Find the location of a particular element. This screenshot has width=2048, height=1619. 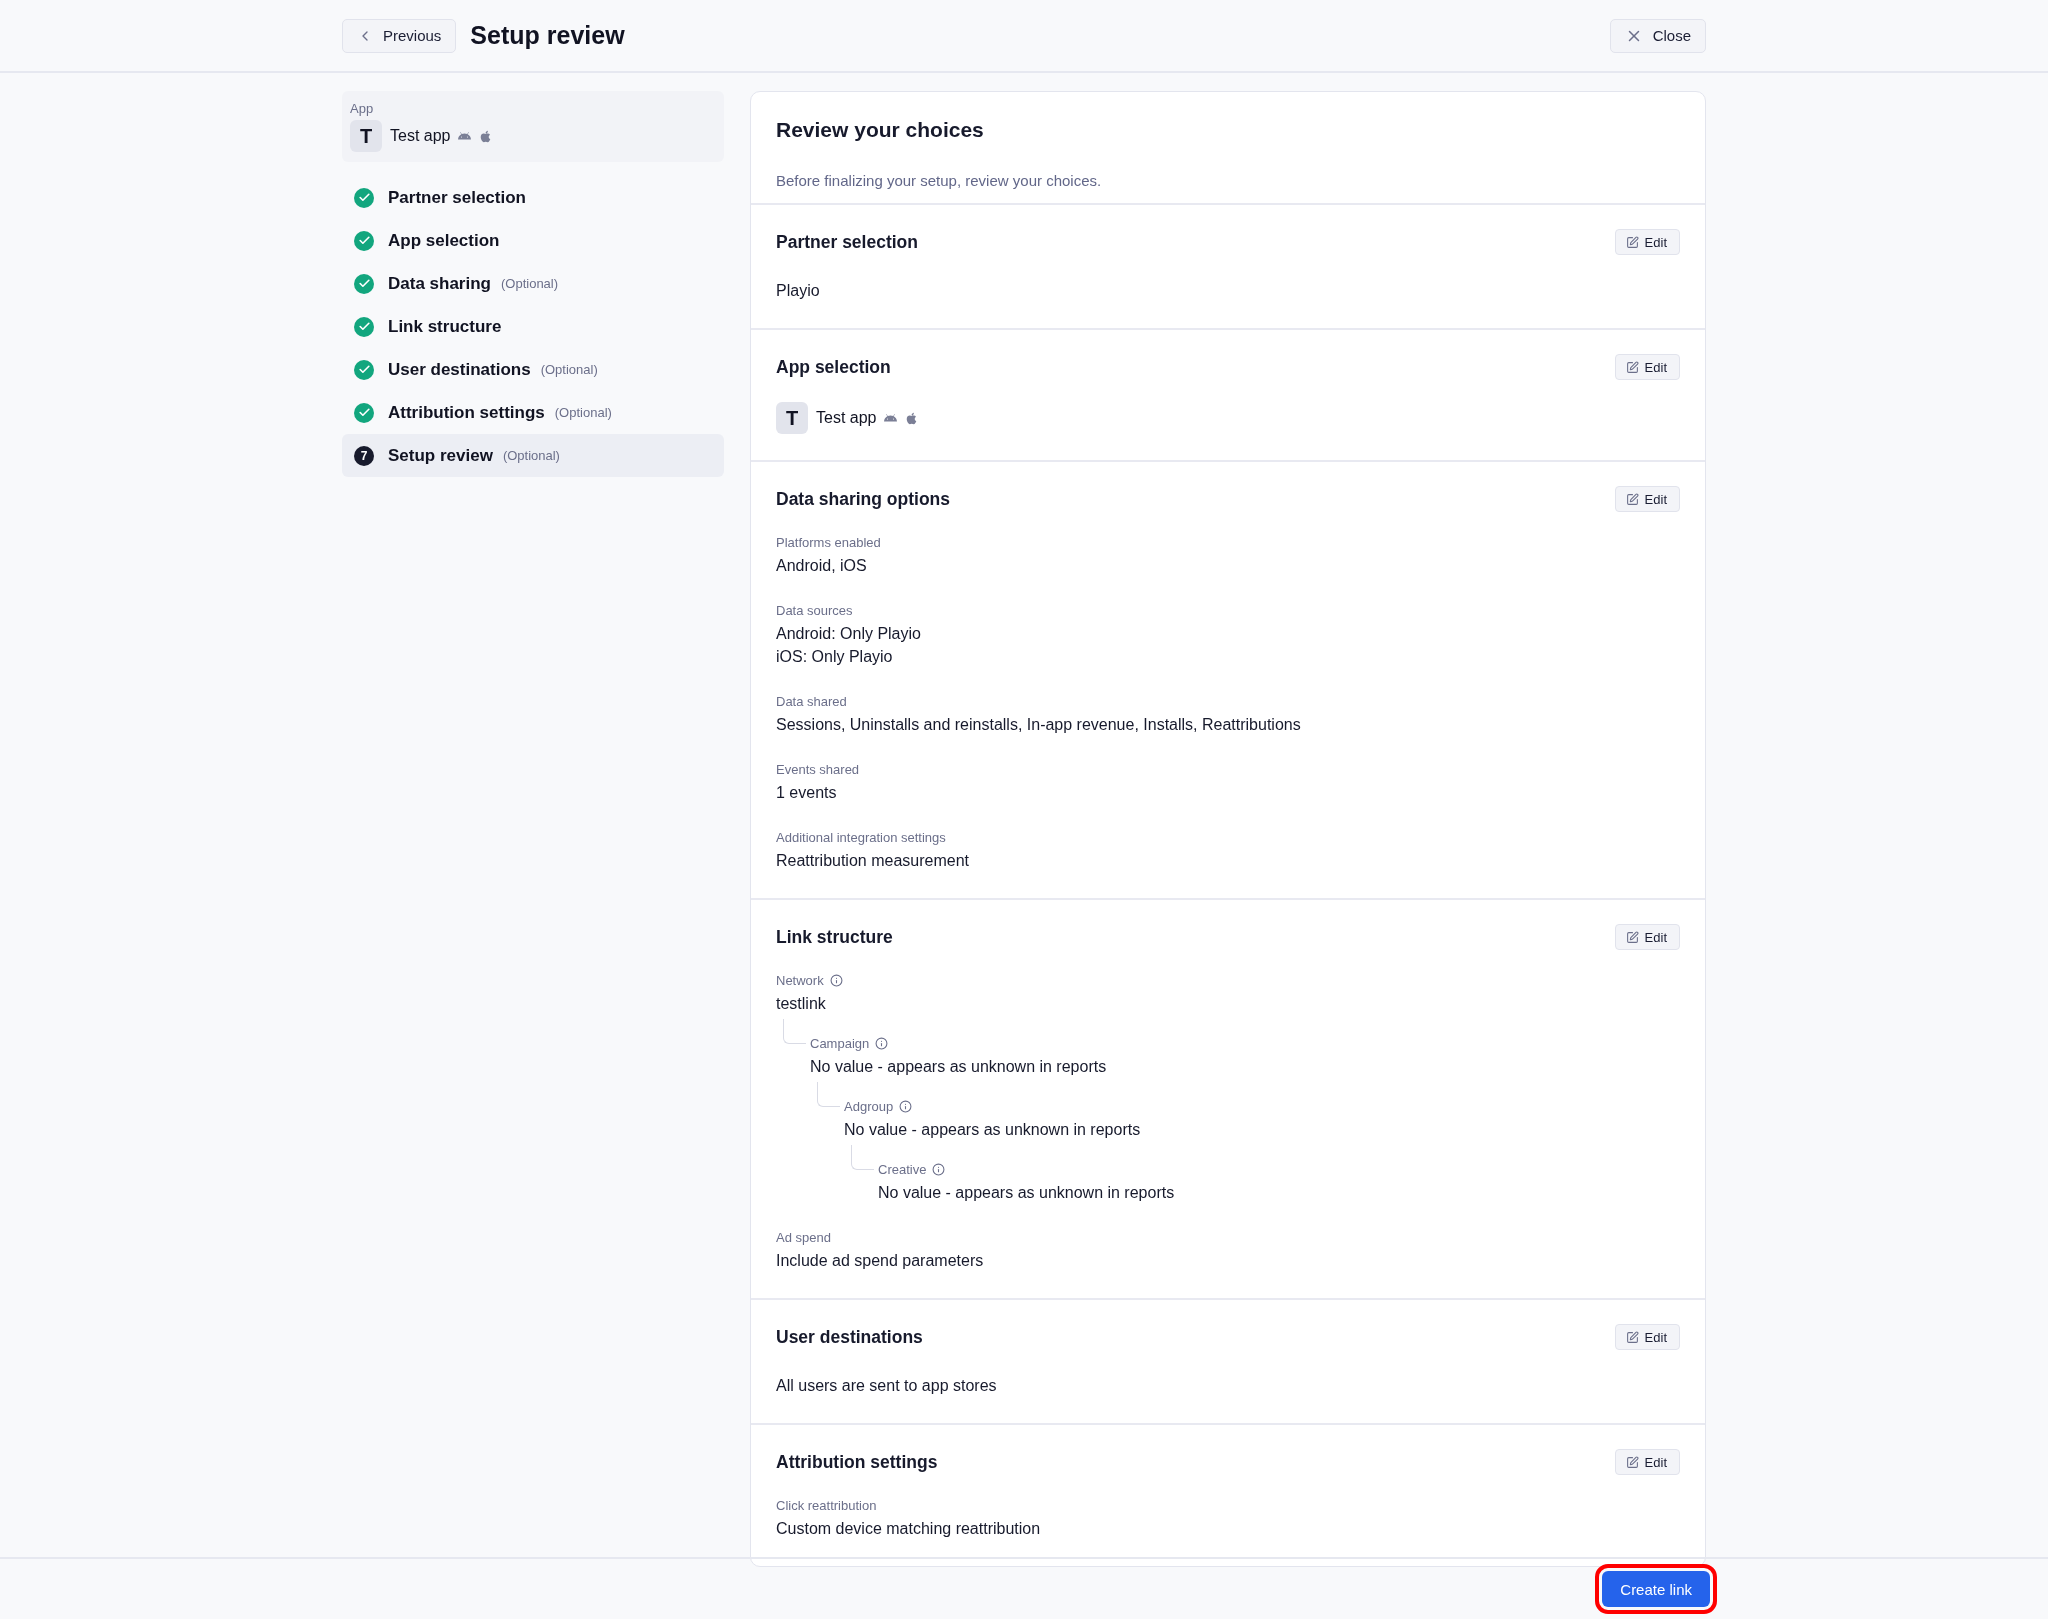

step-item: 7 Setup review (Optional) is located at coordinates (533, 455).